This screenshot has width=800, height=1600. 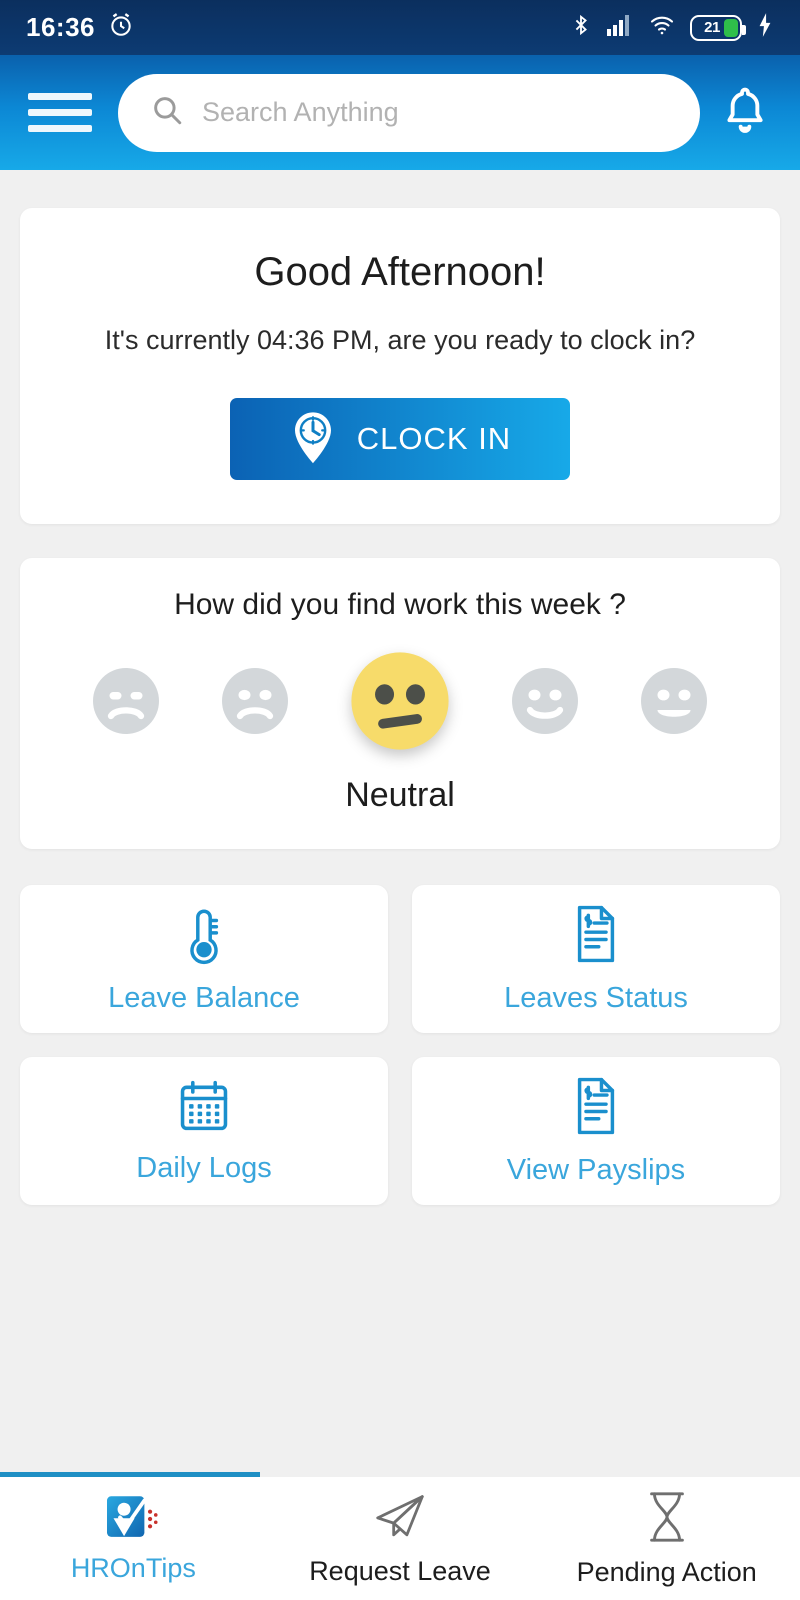 I want to click on status-bar-right: 21, so click(x=672, y=27).